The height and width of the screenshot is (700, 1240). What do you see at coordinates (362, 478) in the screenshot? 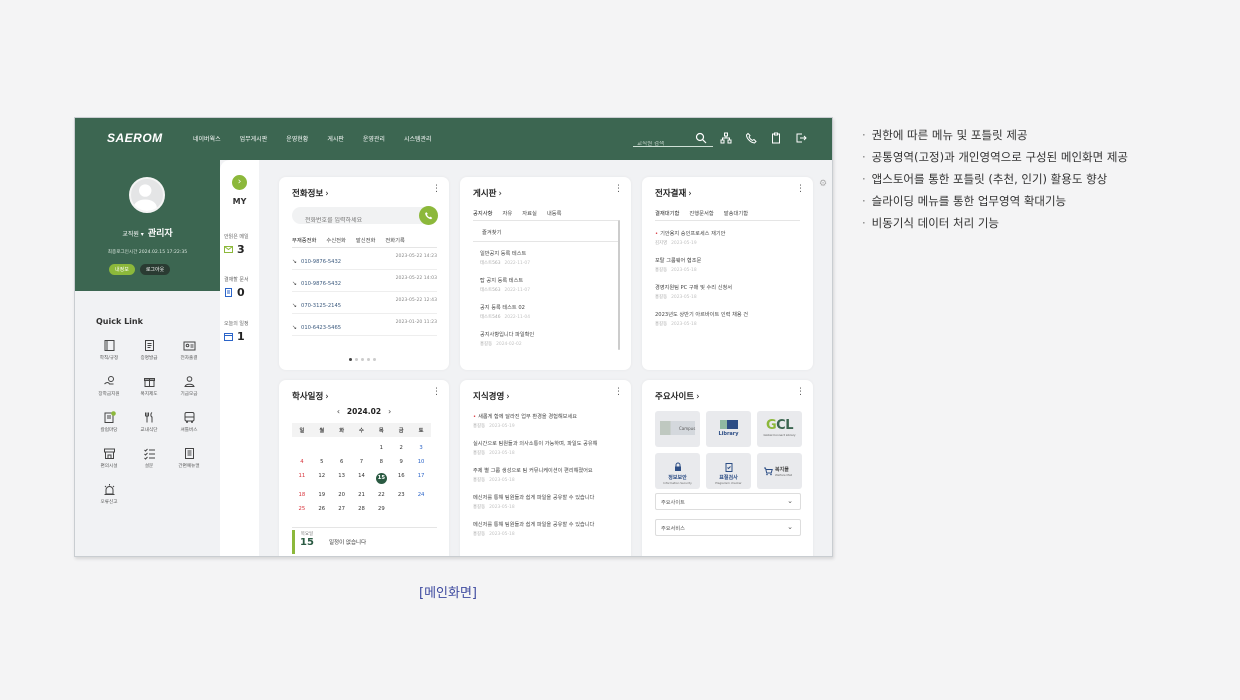
I see `calendar-day: 14` at bounding box center [362, 478].